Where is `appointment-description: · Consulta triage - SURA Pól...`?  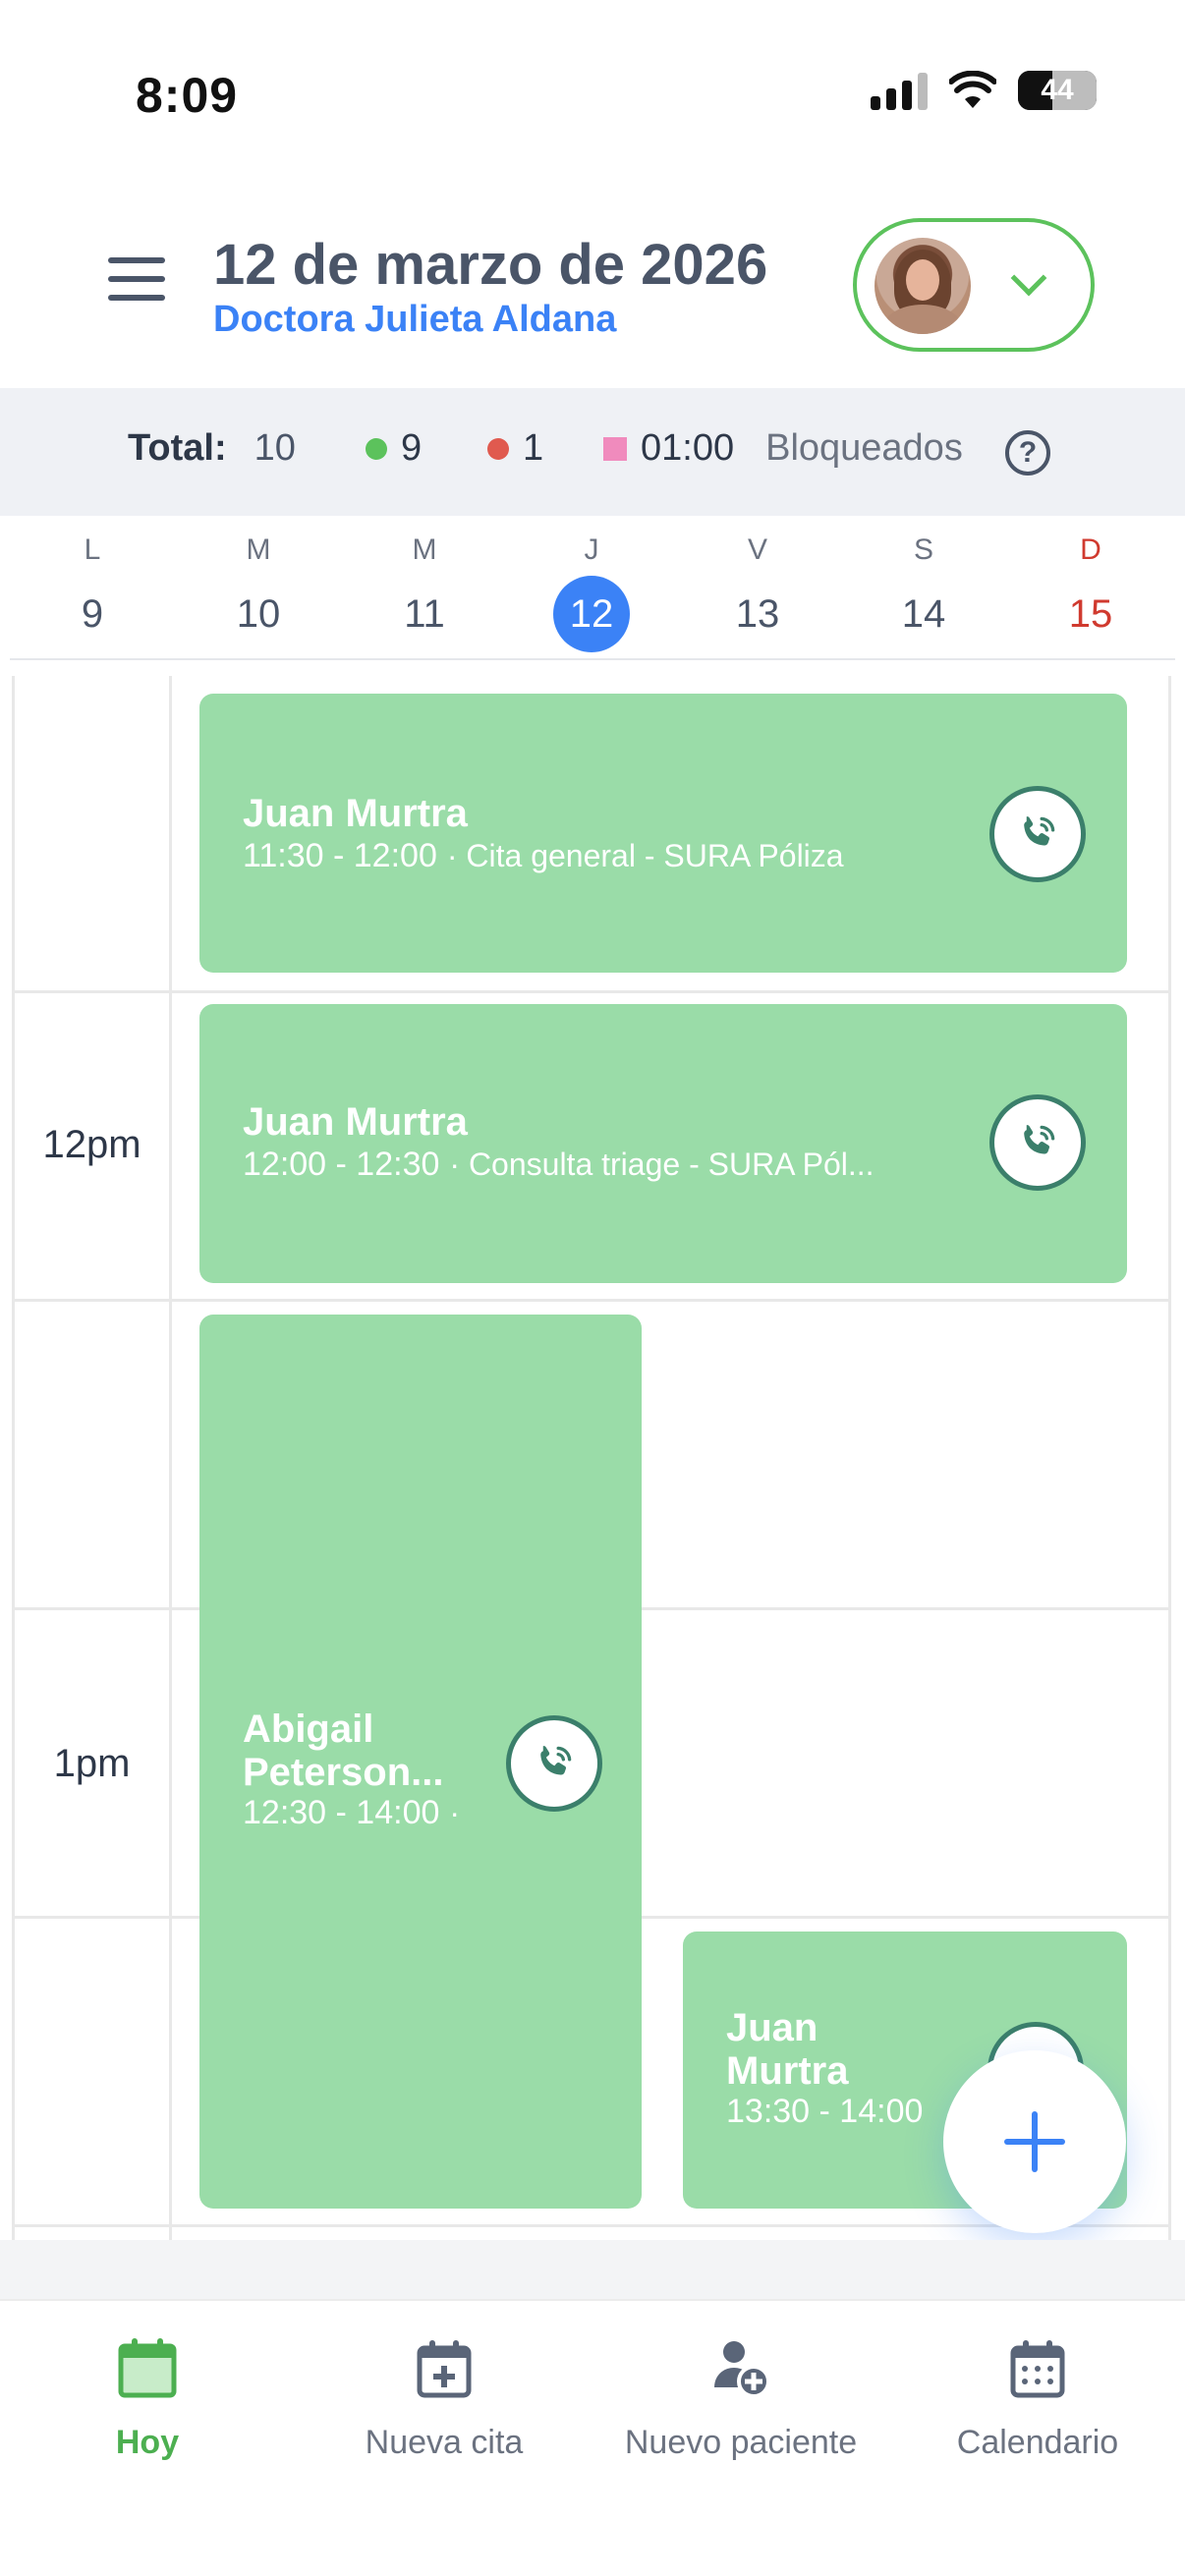 appointment-description: · Consulta triage - SURA Pól... is located at coordinates (662, 1164).